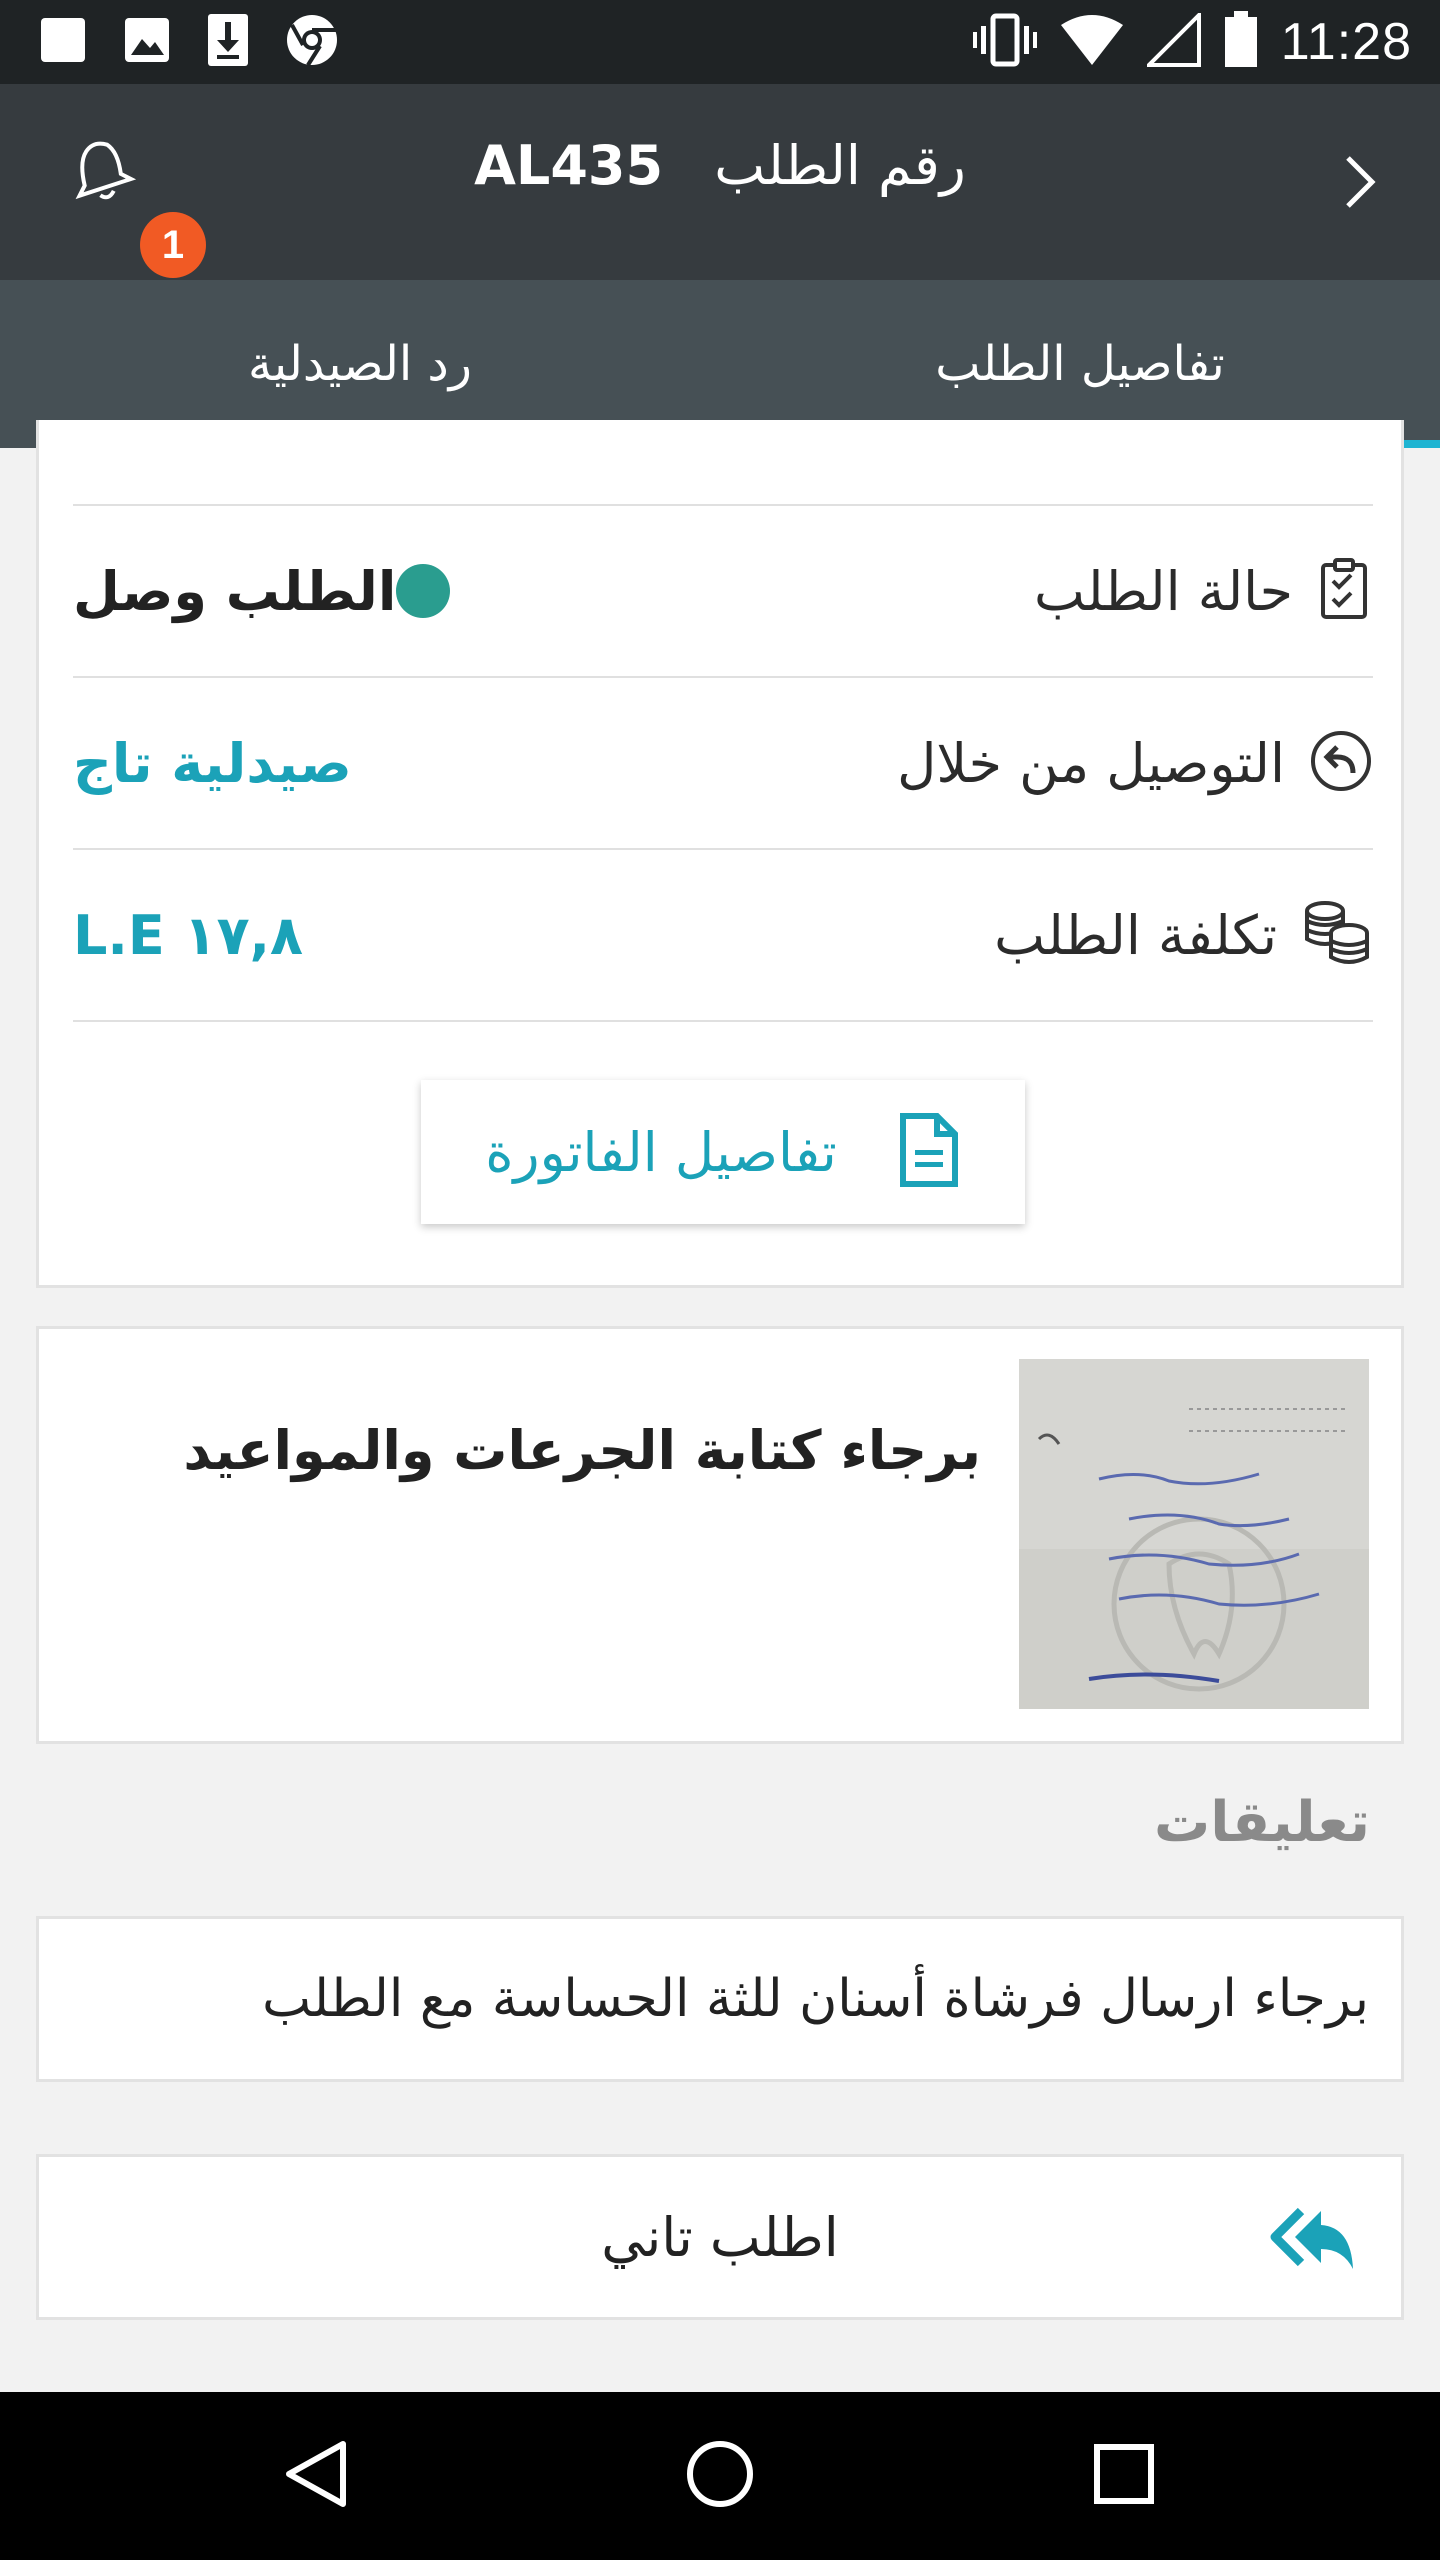 This screenshot has height=2560, width=1440. I want to click on status-bar-system: 11:28, so click(1192, 42).